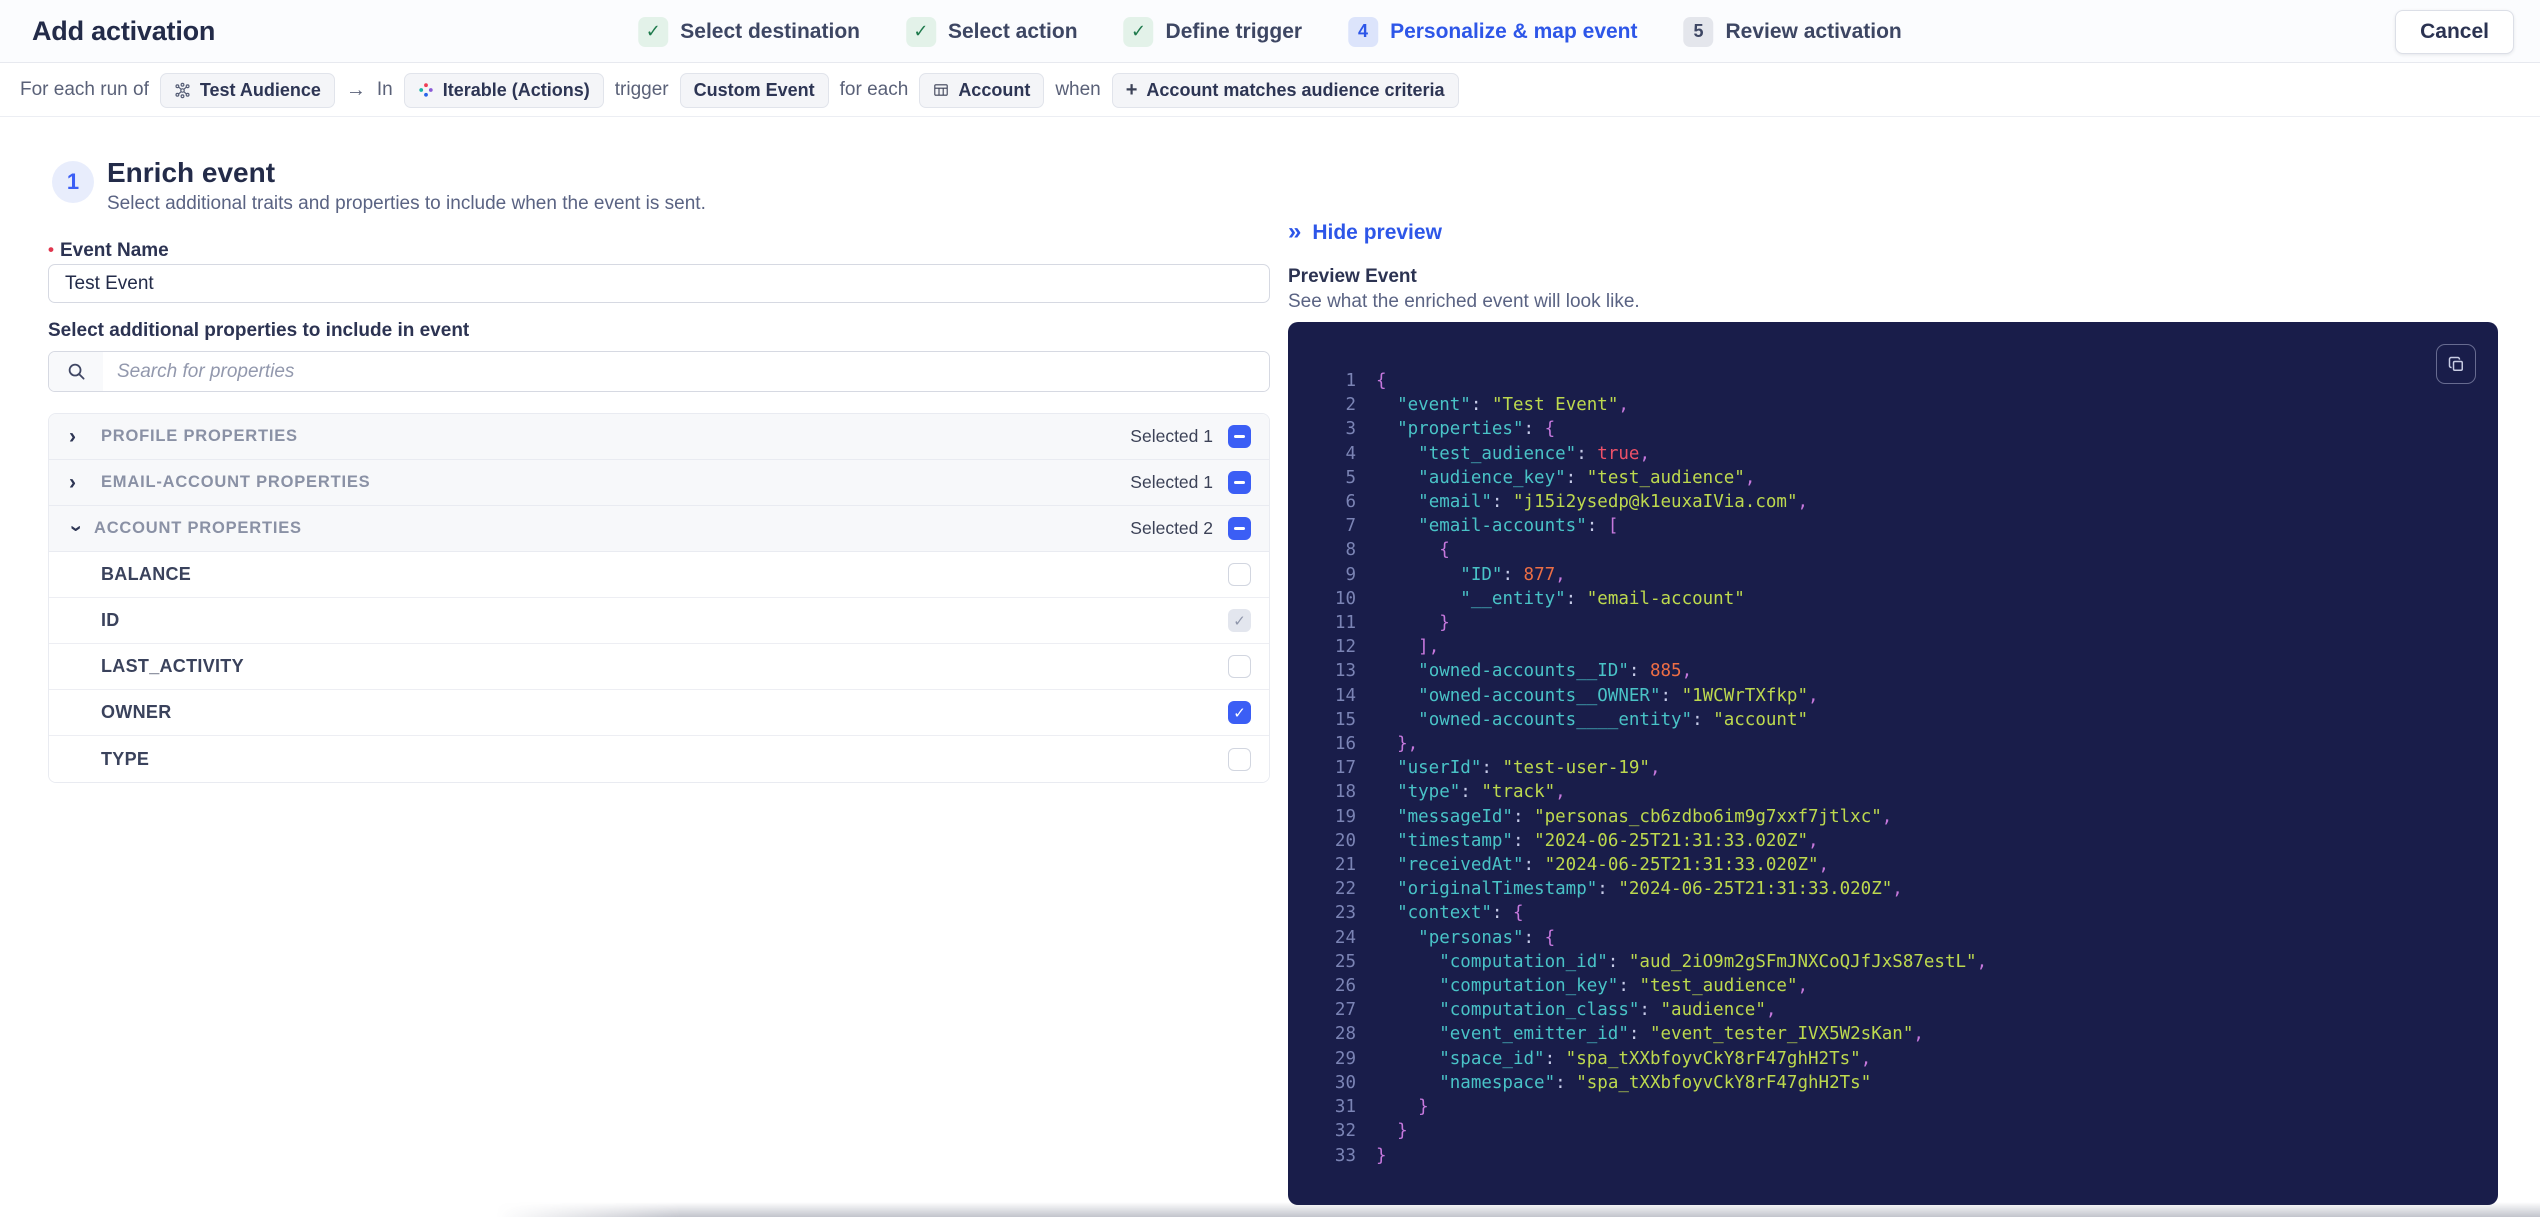 The height and width of the screenshot is (1217, 2540). What do you see at coordinates (1408, 744) in the screenshot?
I see `code-text: },` at bounding box center [1408, 744].